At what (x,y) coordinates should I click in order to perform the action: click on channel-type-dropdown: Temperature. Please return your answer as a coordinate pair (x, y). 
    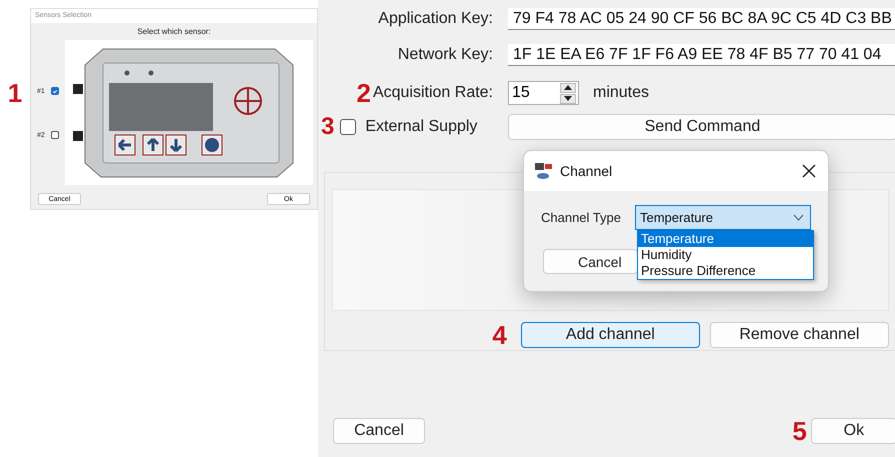
    Looking at the image, I should click on (723, 217).